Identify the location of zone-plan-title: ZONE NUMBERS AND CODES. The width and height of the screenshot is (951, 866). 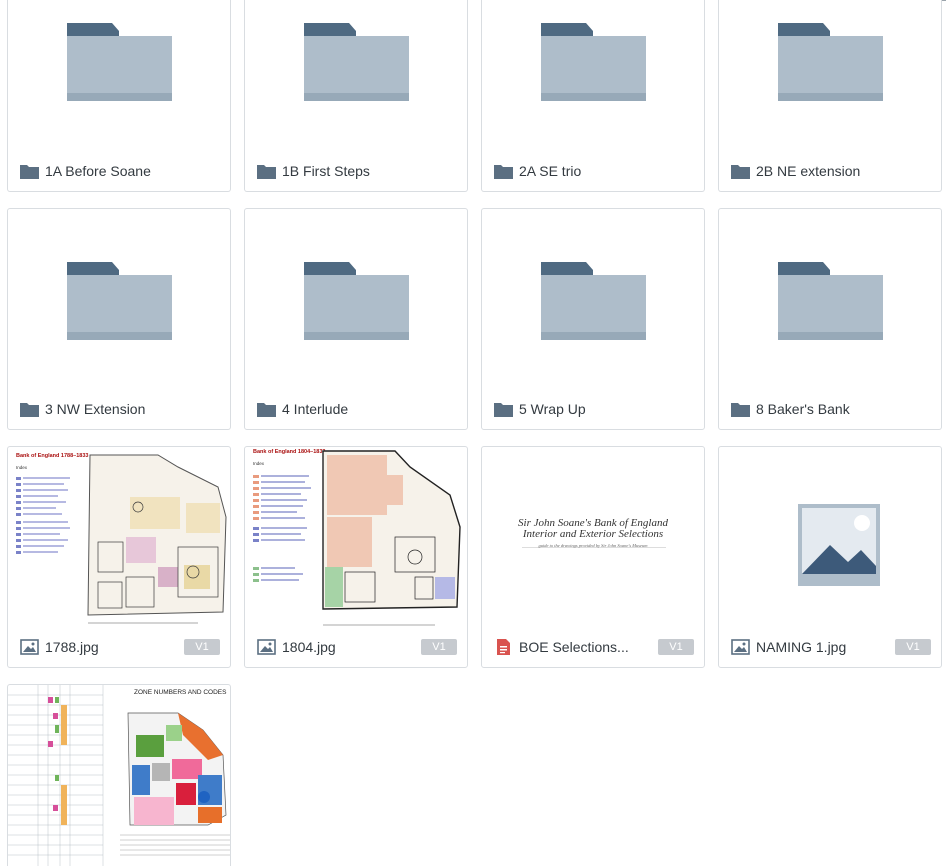
(180, 692).